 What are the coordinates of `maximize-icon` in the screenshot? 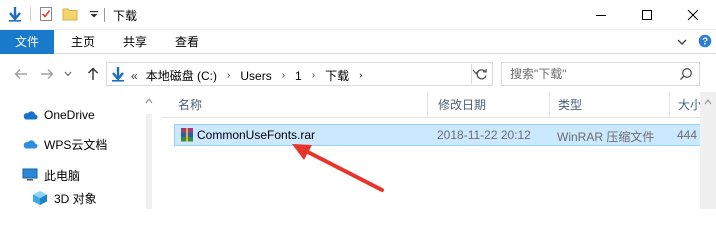 It's located at (647, 15).